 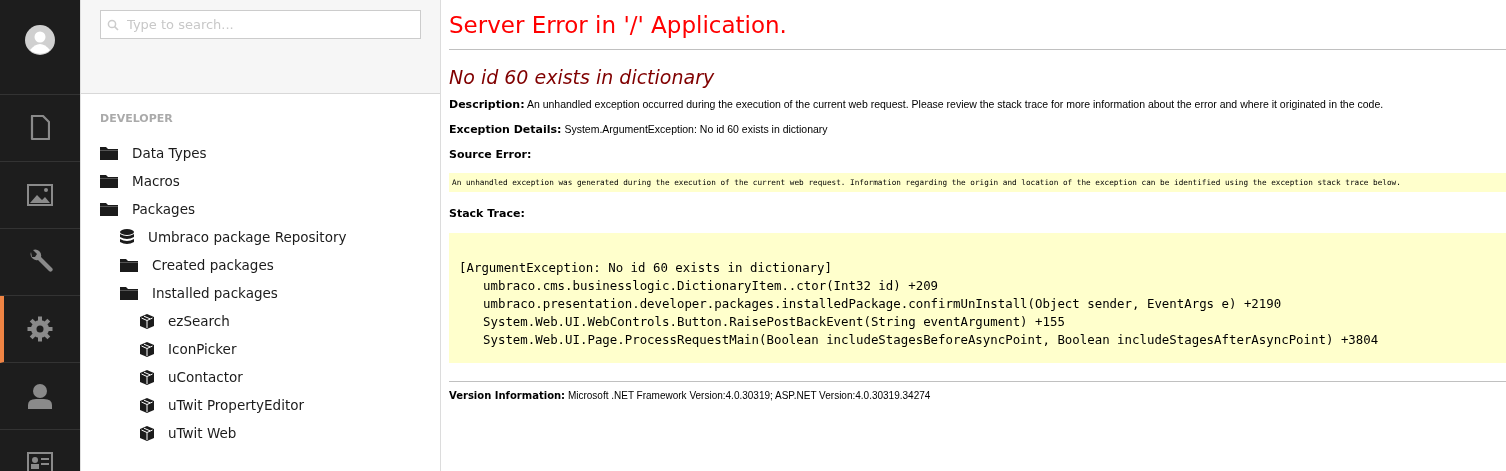 I want to click on database-icon, so click(x=127, y=237).